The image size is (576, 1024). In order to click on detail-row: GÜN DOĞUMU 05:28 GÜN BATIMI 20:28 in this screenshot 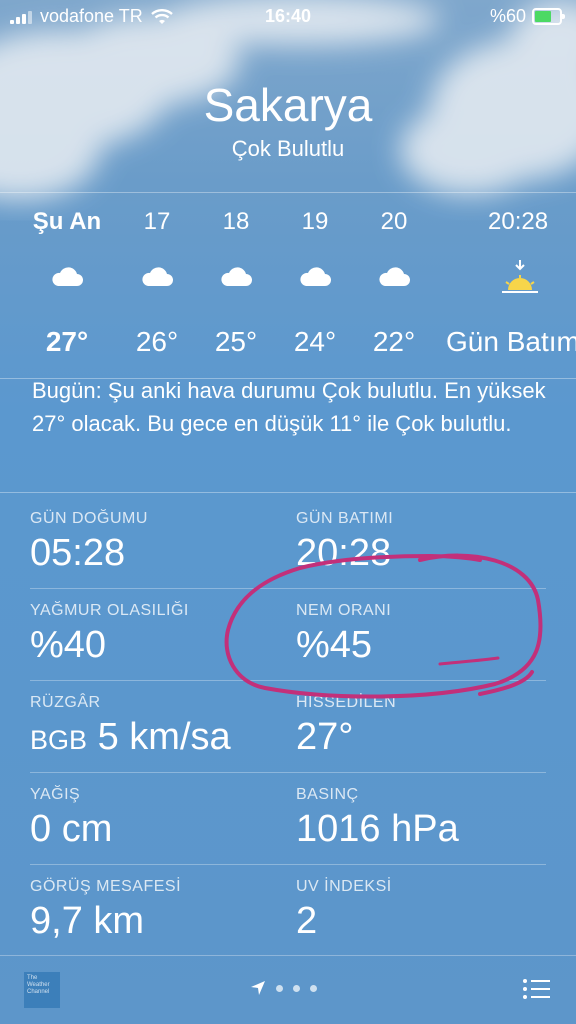, I will do `click(287, 542)`.